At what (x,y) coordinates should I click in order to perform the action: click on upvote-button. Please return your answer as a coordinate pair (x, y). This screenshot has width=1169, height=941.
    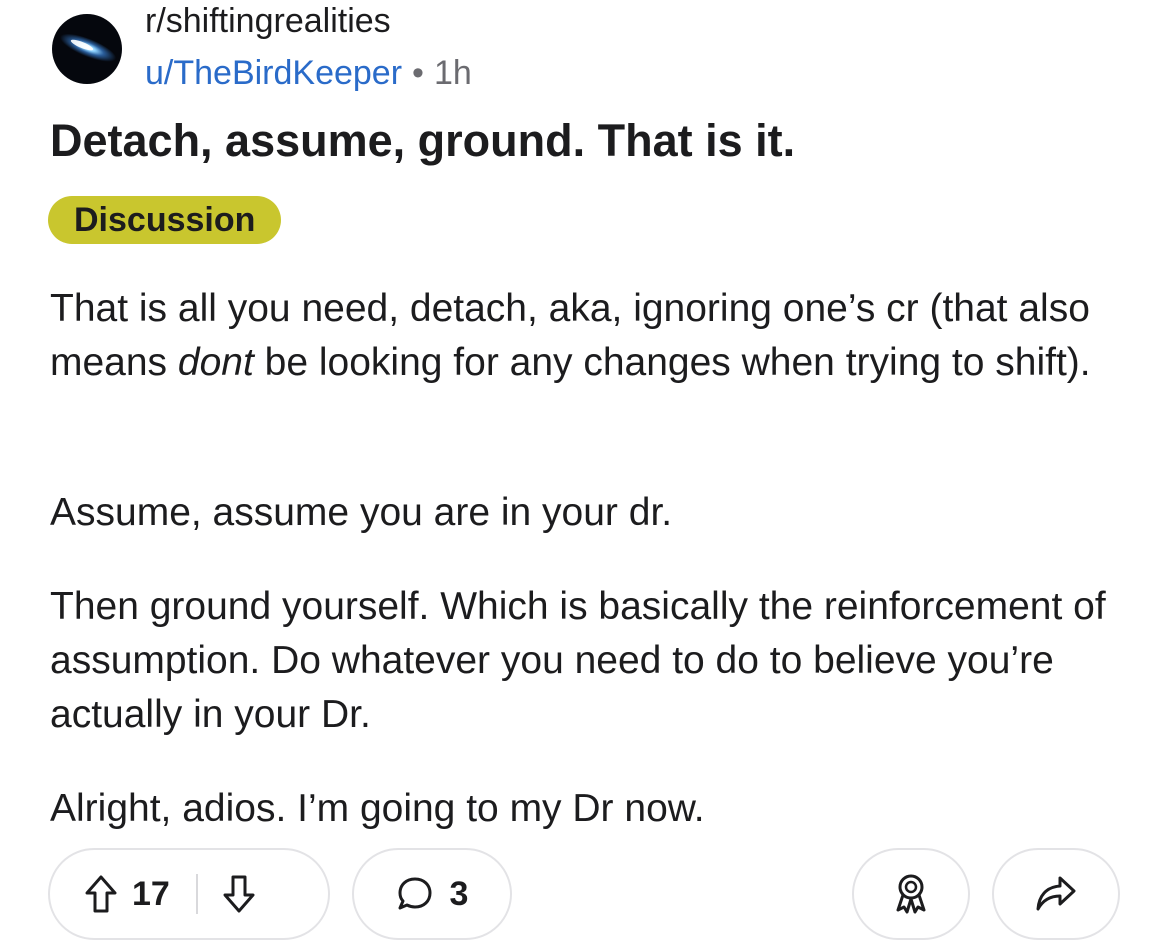
    Looking at the image, I should click on (101, 894).